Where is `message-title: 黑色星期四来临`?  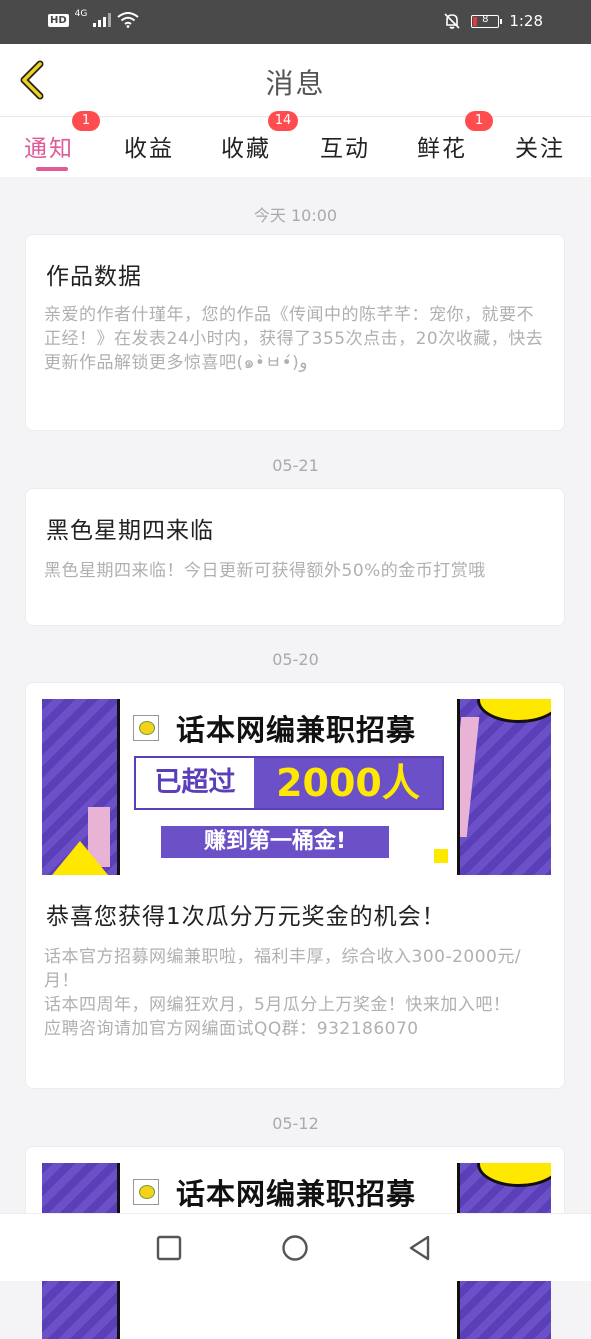
message-title: 黑色星期四来临 is located at coordinates (130, 531).